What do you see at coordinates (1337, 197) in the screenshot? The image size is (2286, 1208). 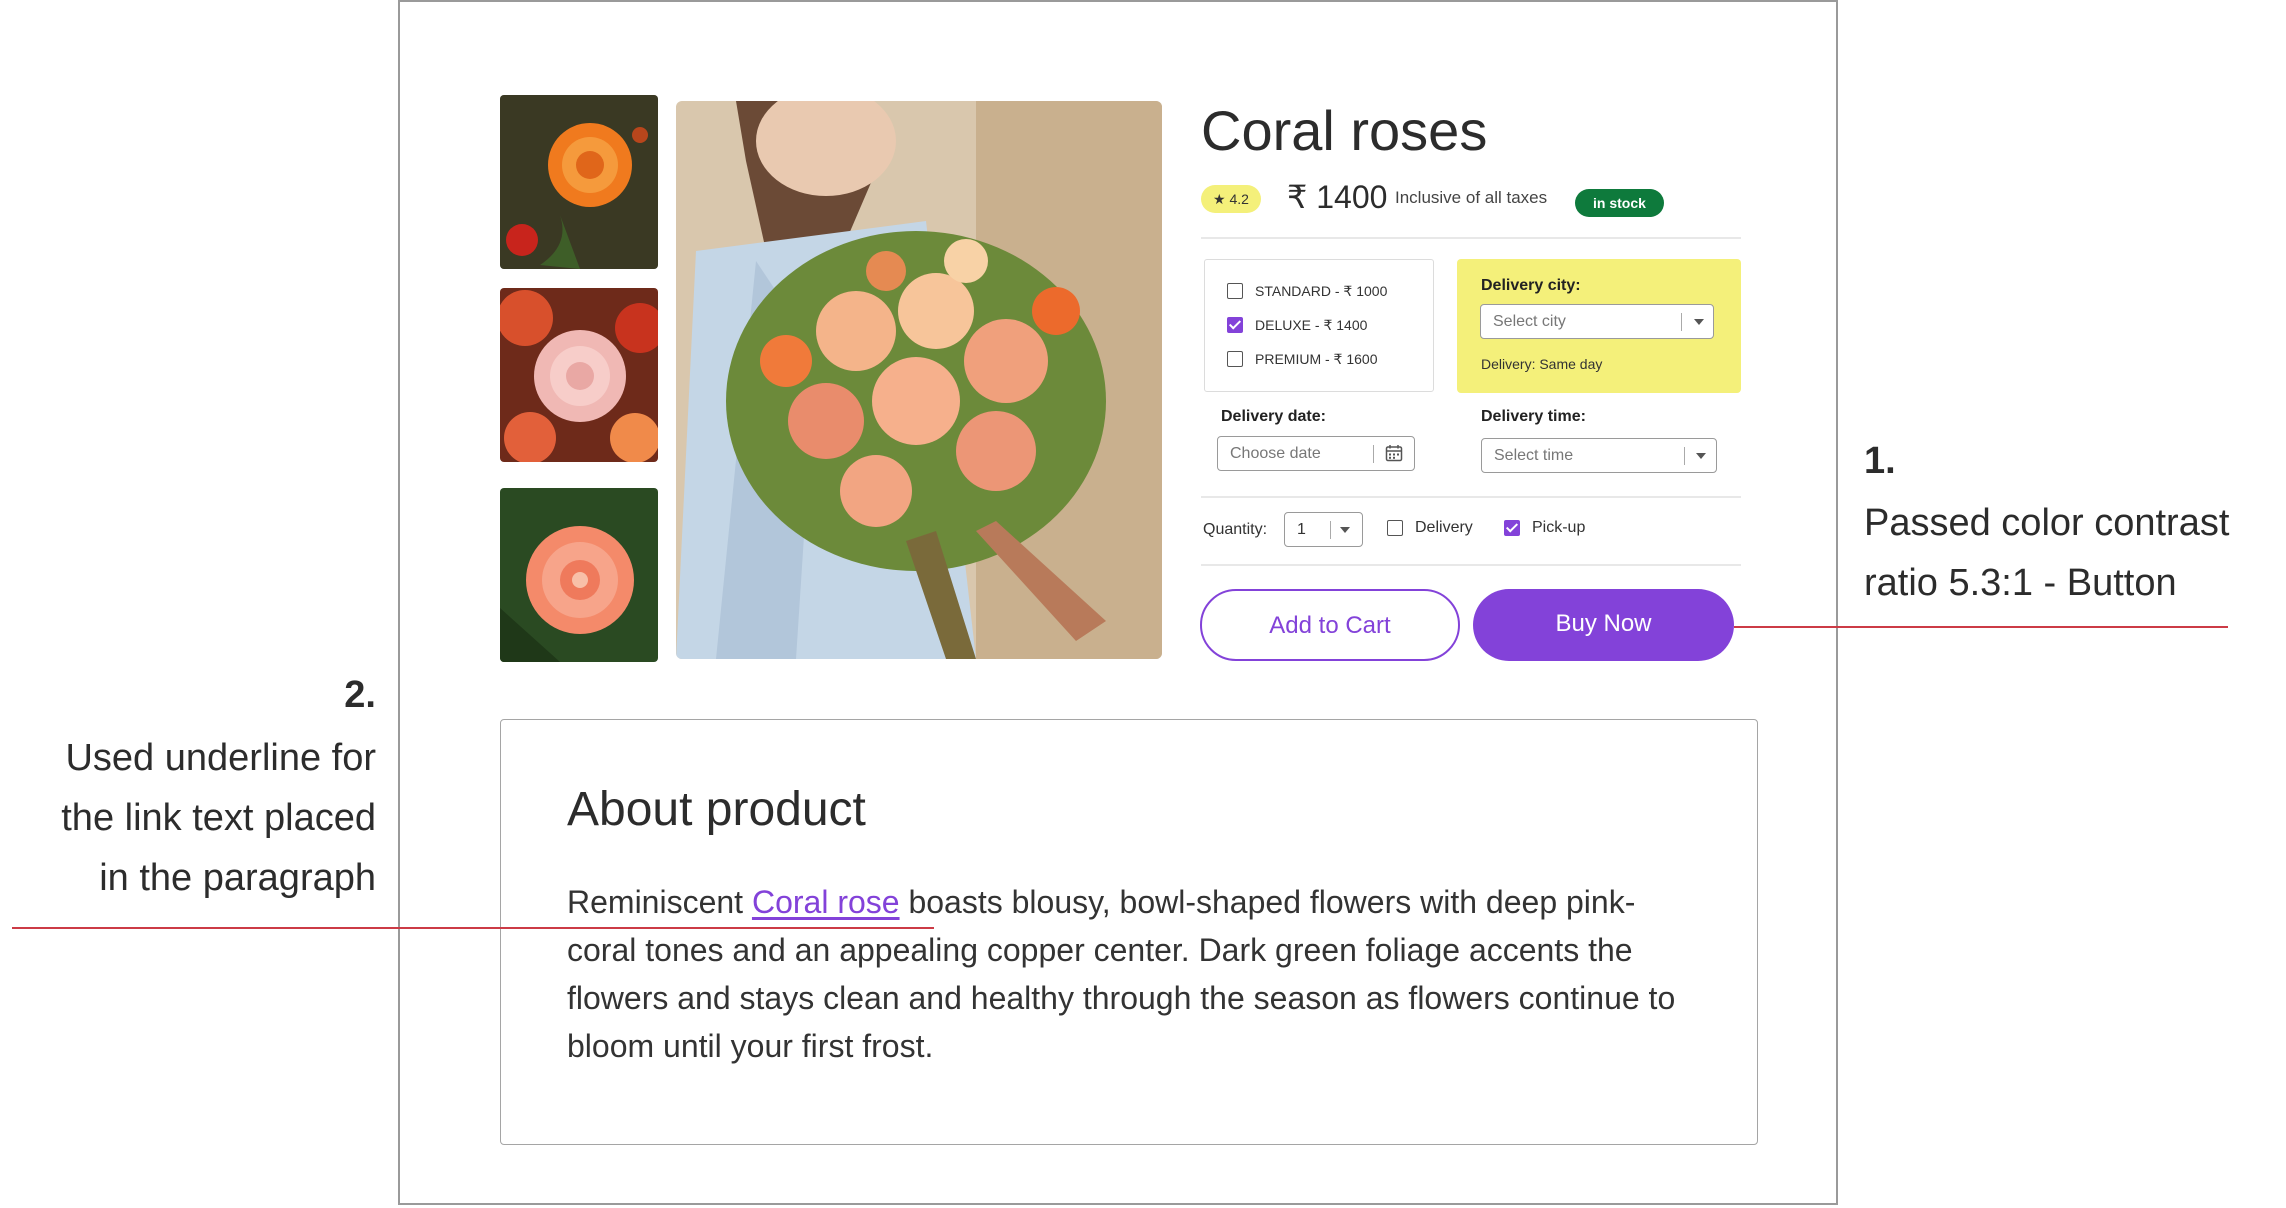 I see `product-price: ₹ 1400` at bounding box center [1337, 197].